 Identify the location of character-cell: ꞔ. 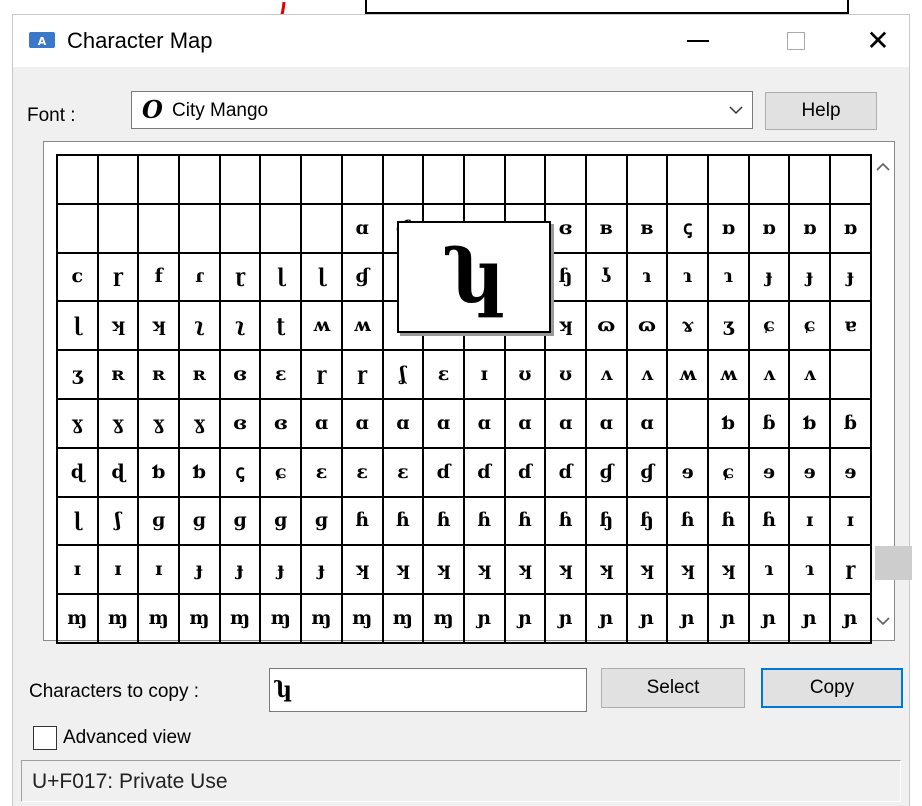
(688, 229).